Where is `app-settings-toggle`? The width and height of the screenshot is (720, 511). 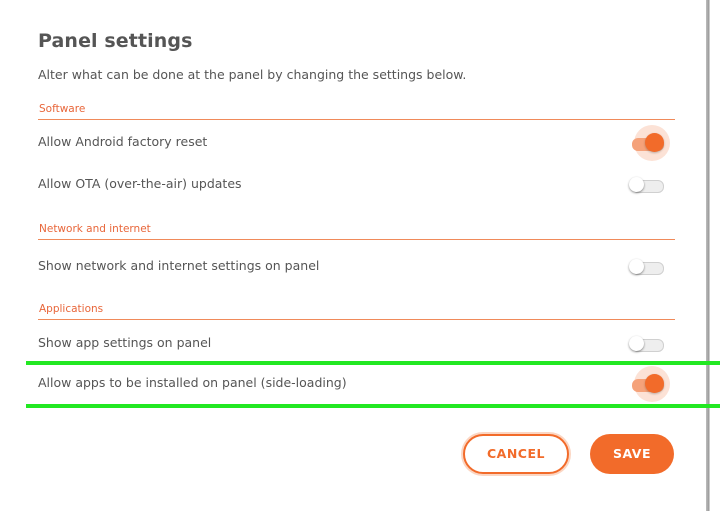
app-settings-toggle is located at coordinates (648, 344).